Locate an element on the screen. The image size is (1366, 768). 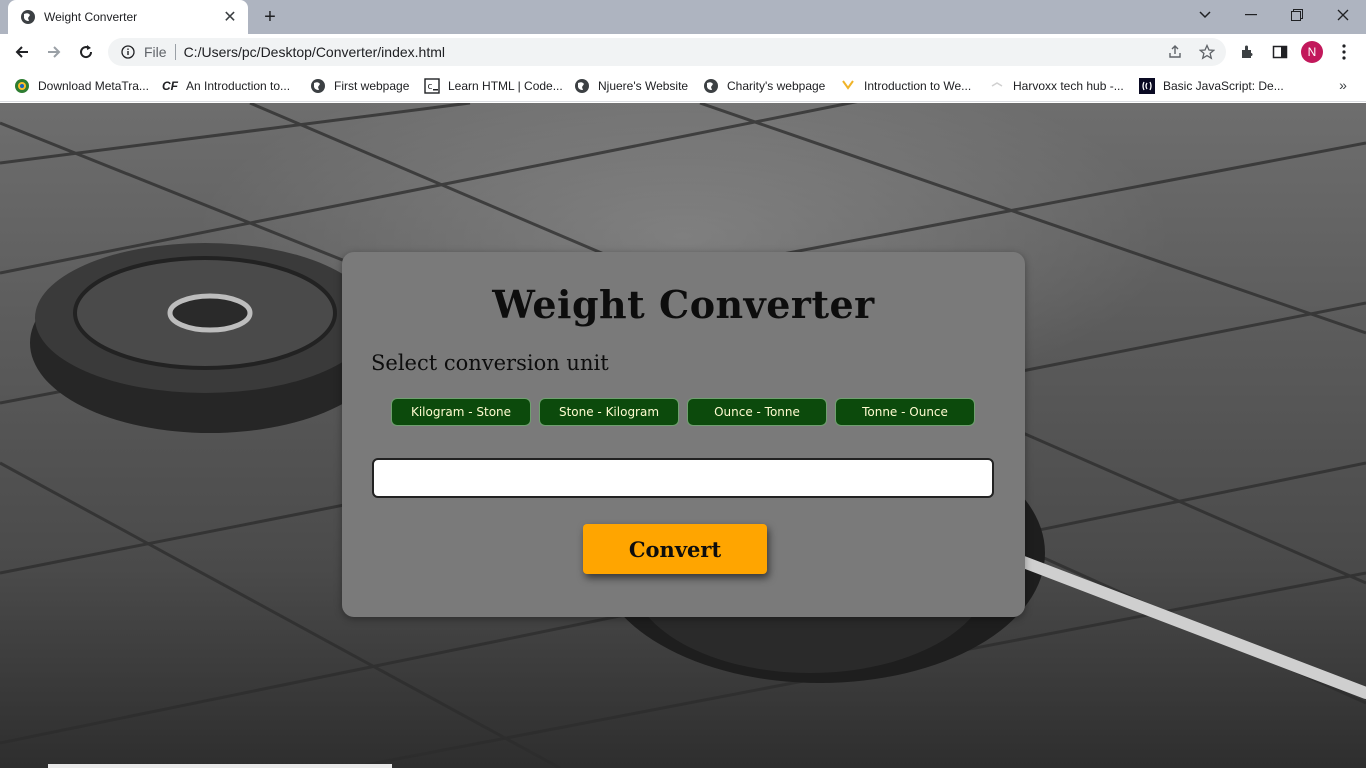
bookmark-item: Njuere's Website is located at coordinates (631, 86).